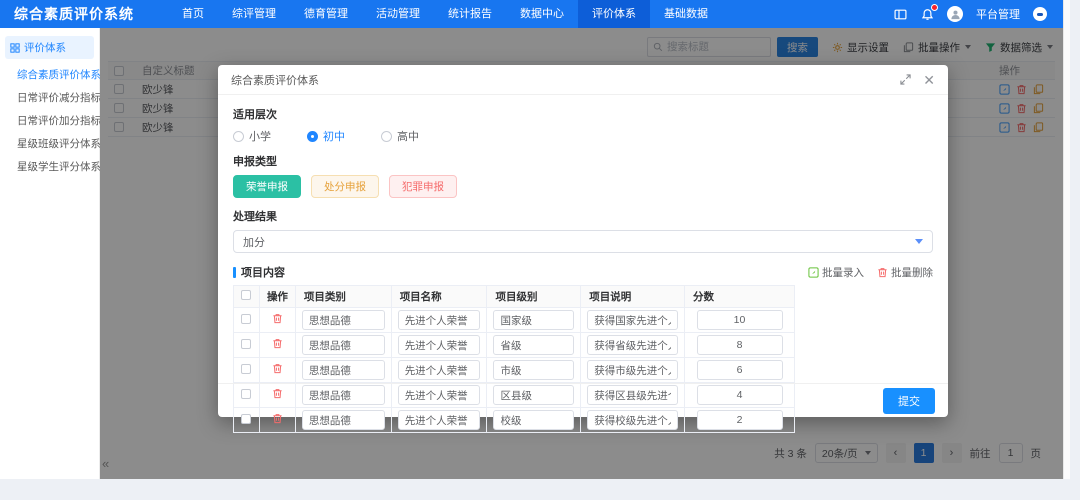  What do you see at coordinates (686, 14) in the screenshot?
I see `nav-item: 基础数据` at bounding box center [686, 14].